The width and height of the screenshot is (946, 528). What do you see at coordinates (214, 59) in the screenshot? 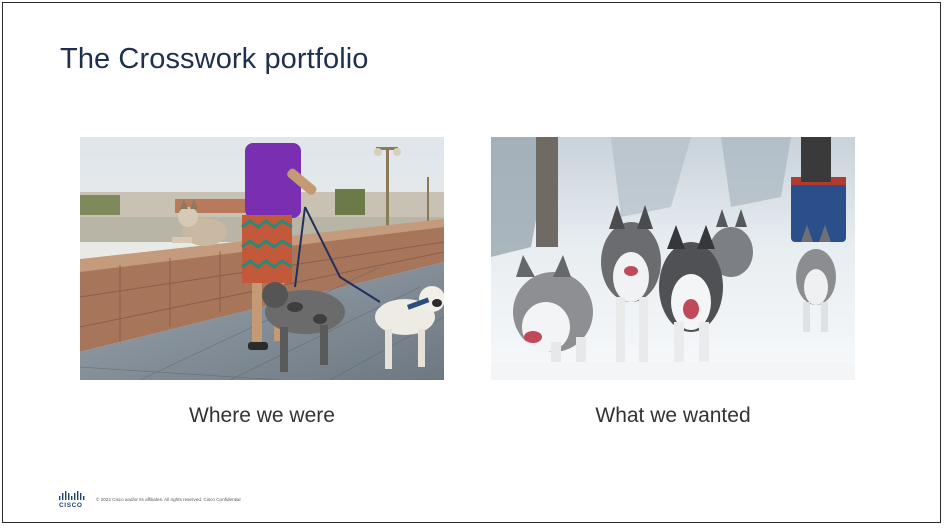
I see `slide-title: The Crosswork portfolio` at bounding box center [214, 59].